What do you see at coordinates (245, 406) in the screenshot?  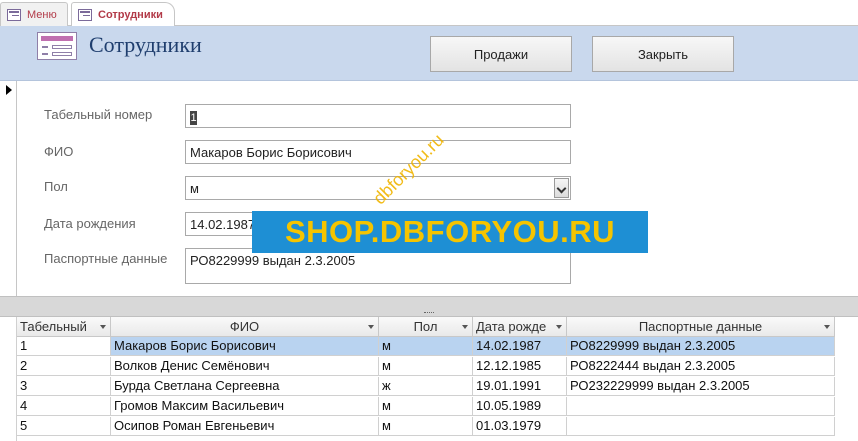 I see `table-cell: Громов Максим Васильевич` at bounding box center [245, 406].